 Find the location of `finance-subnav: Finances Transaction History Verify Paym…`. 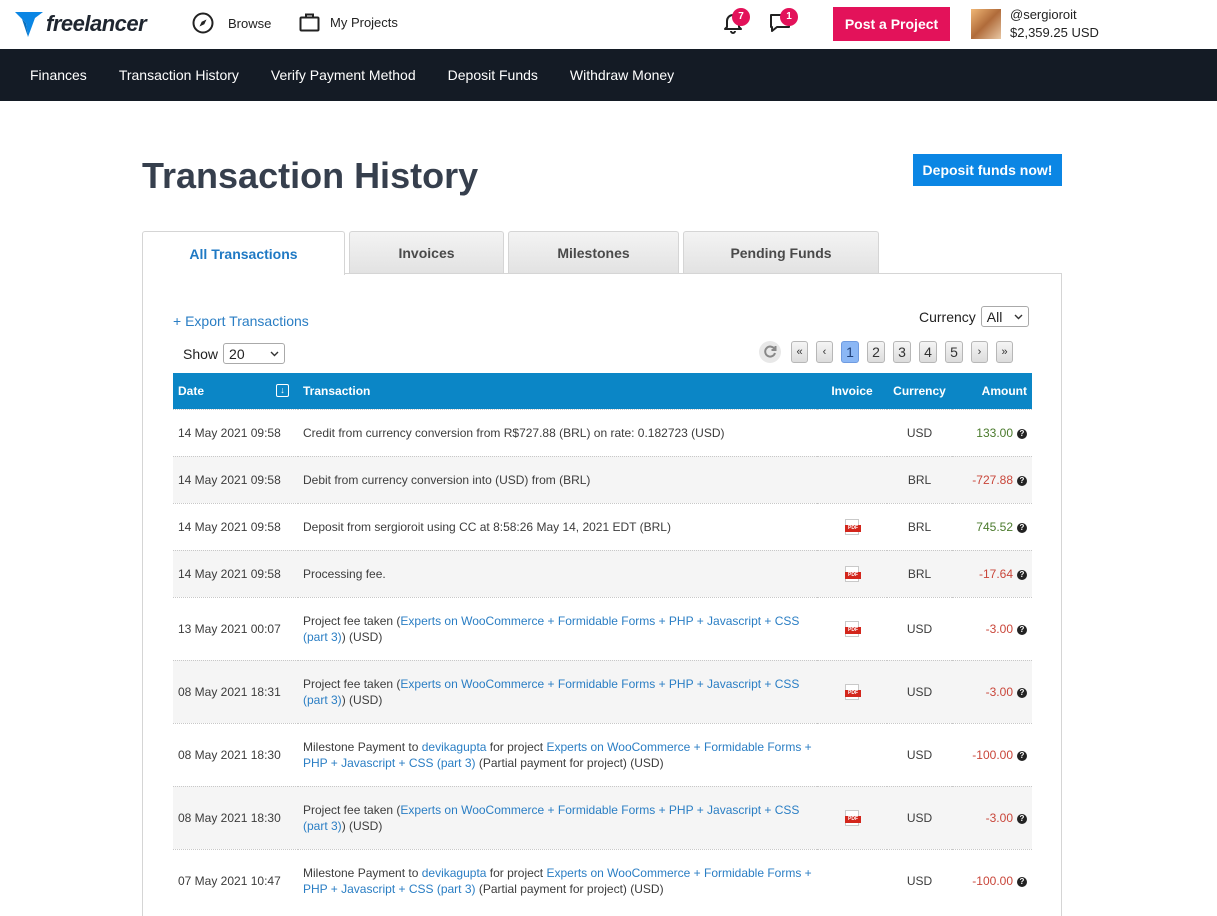

finance-subnav: Finances Transaction History Verify Paym… is located at coordinates (608, 75).